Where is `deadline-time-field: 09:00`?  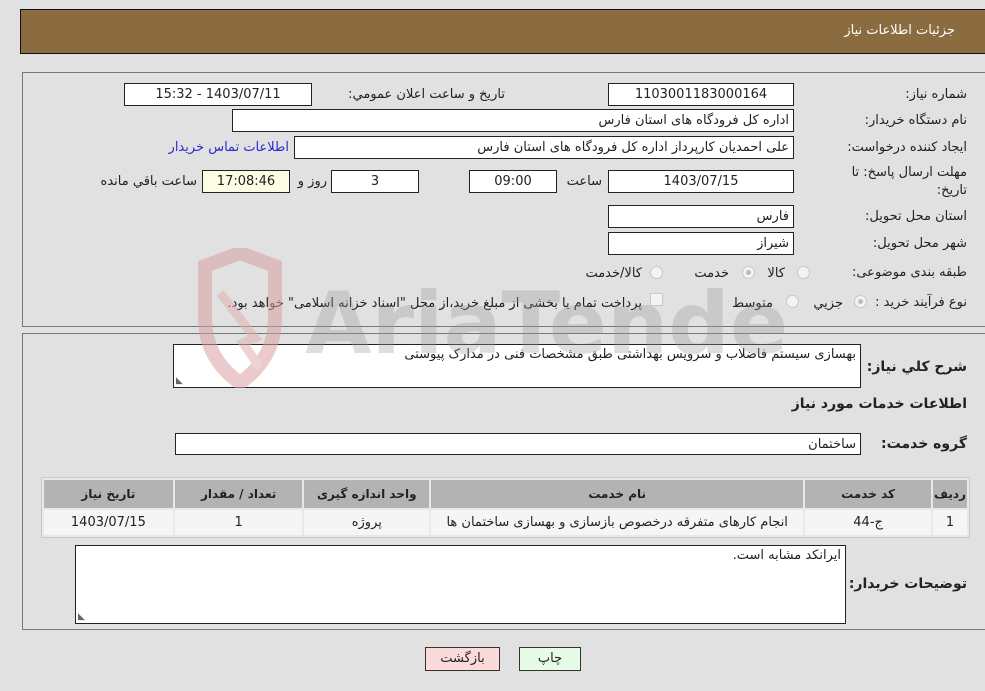
deadline-time-field: 09:00 is located at coordinates (513, 181).